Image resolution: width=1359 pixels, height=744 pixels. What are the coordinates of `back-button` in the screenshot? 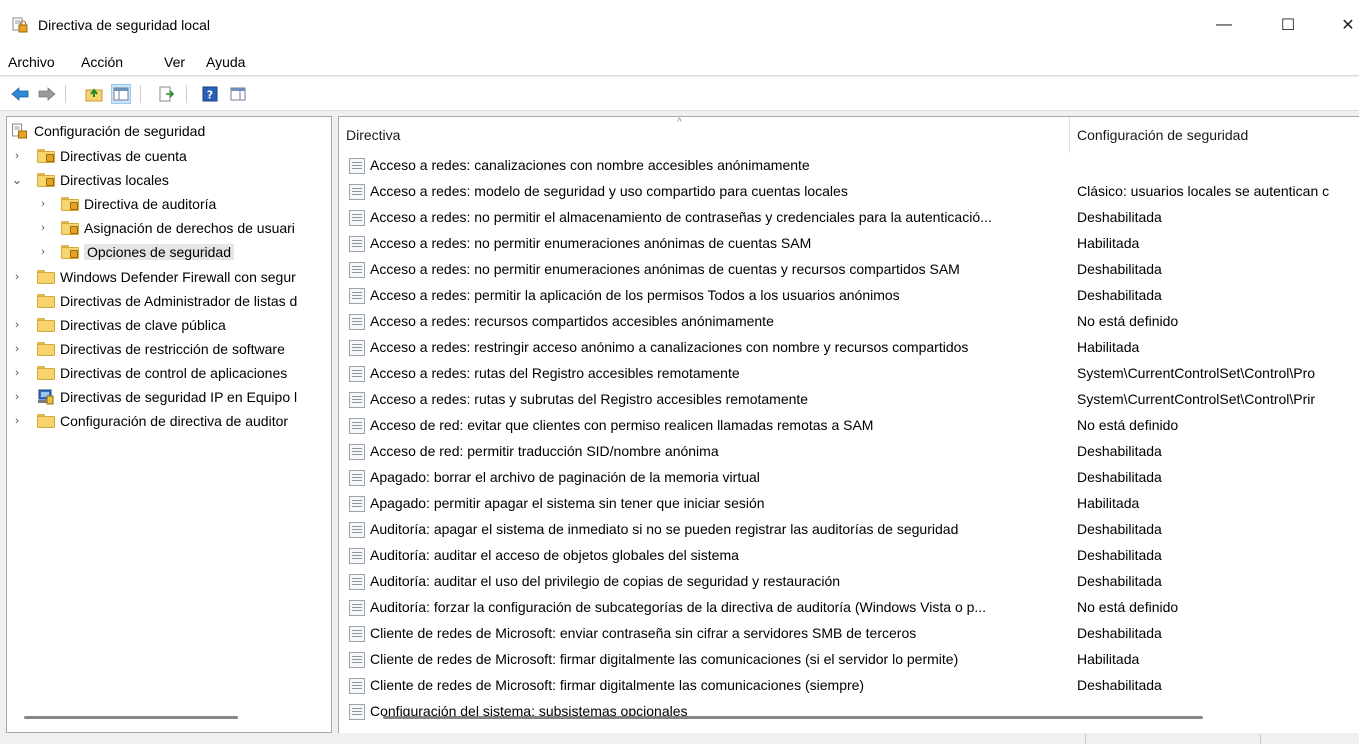 It's located at (20, 94).